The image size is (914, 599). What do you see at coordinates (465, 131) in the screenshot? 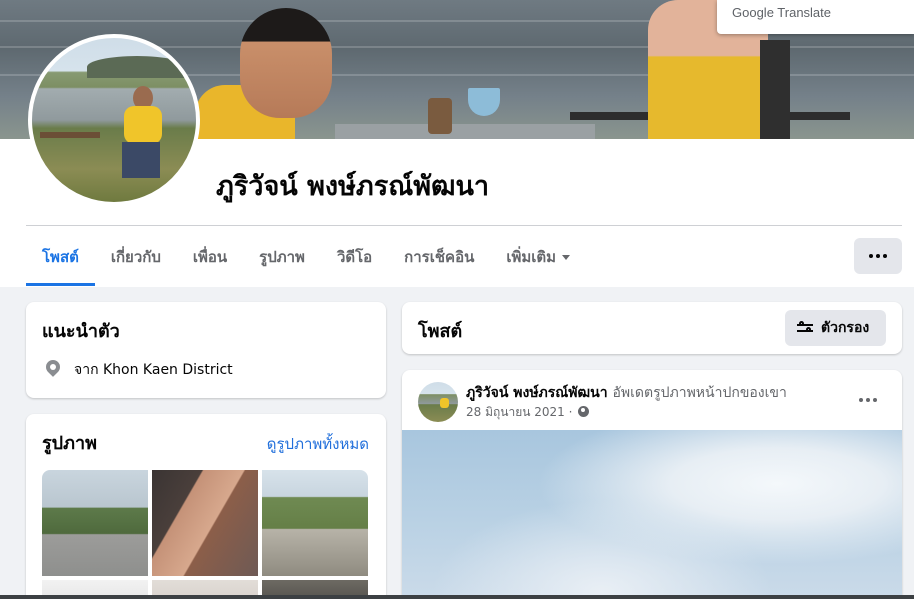
I see `cover-table` at bounding box center [465, 131].